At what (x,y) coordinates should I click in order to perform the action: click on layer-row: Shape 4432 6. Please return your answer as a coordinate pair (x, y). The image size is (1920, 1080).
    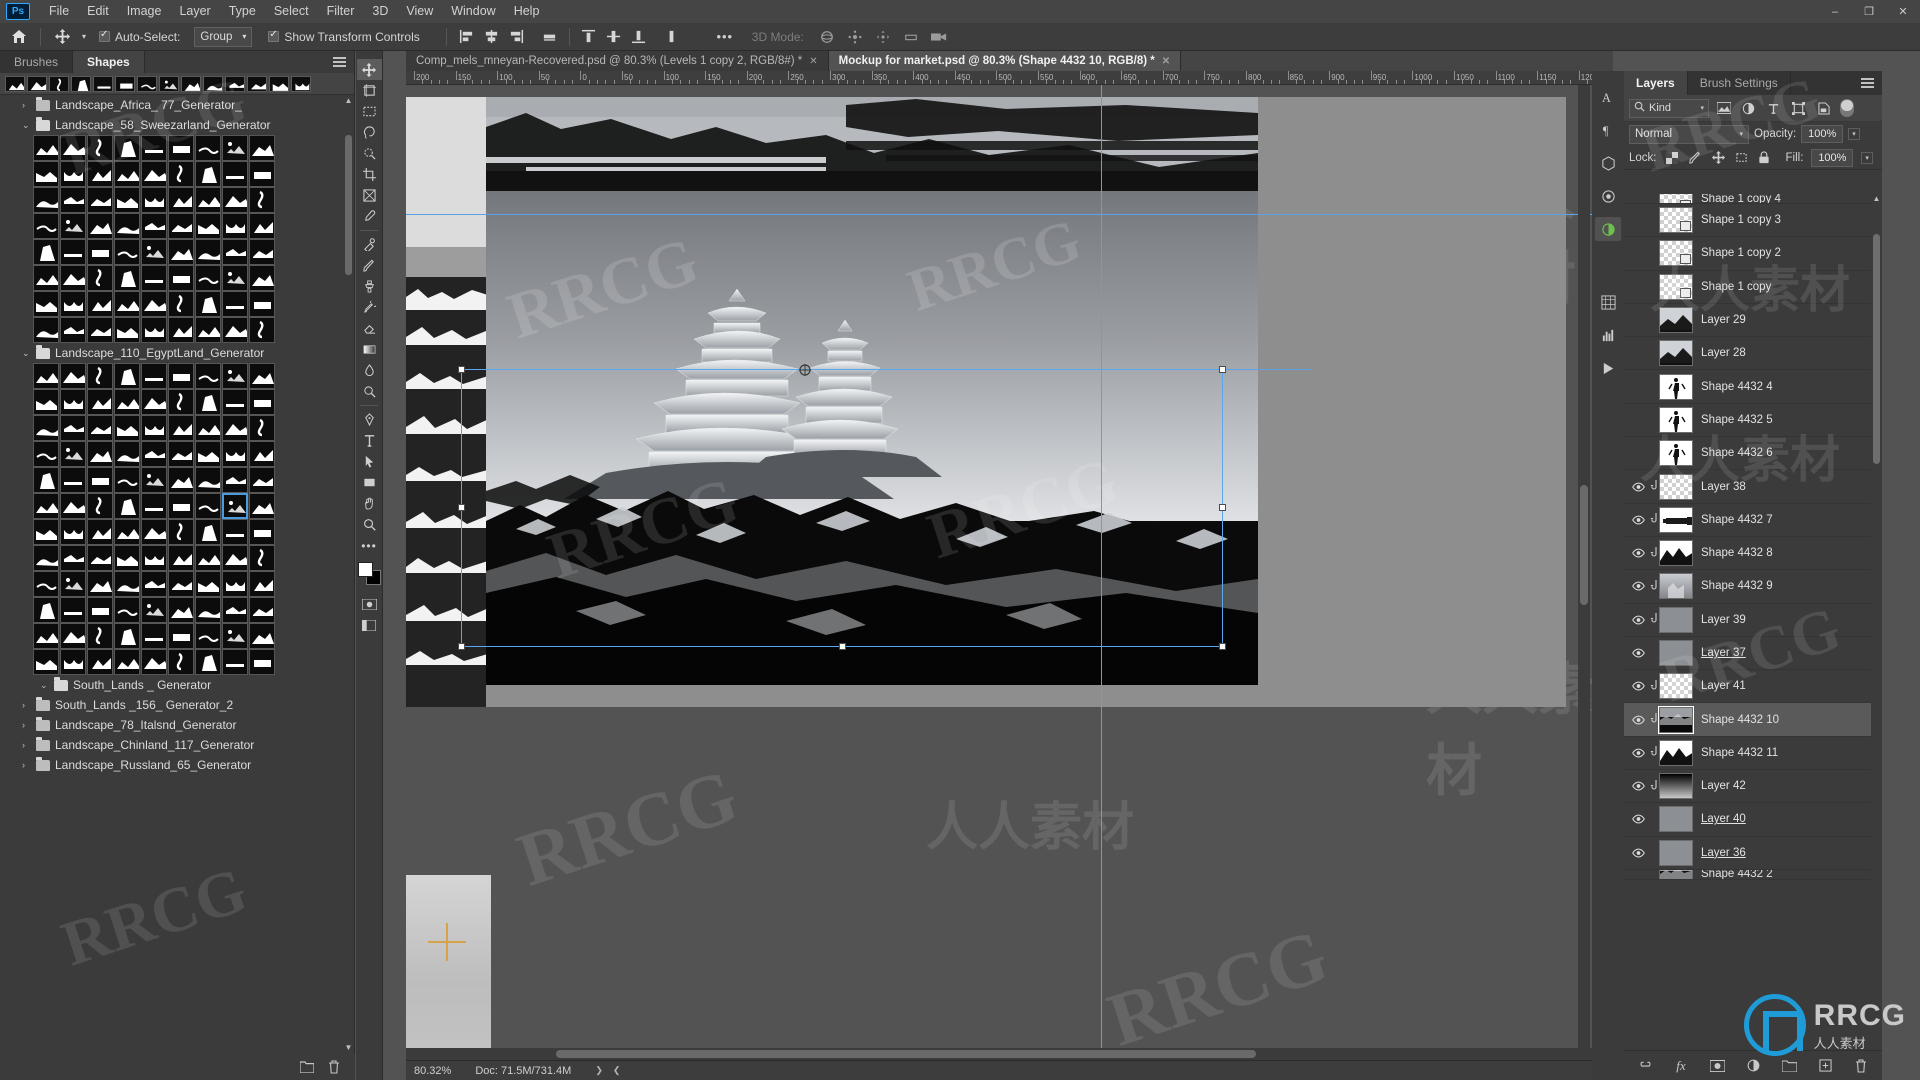
    Looking at the image, I should click on (1753, 454).